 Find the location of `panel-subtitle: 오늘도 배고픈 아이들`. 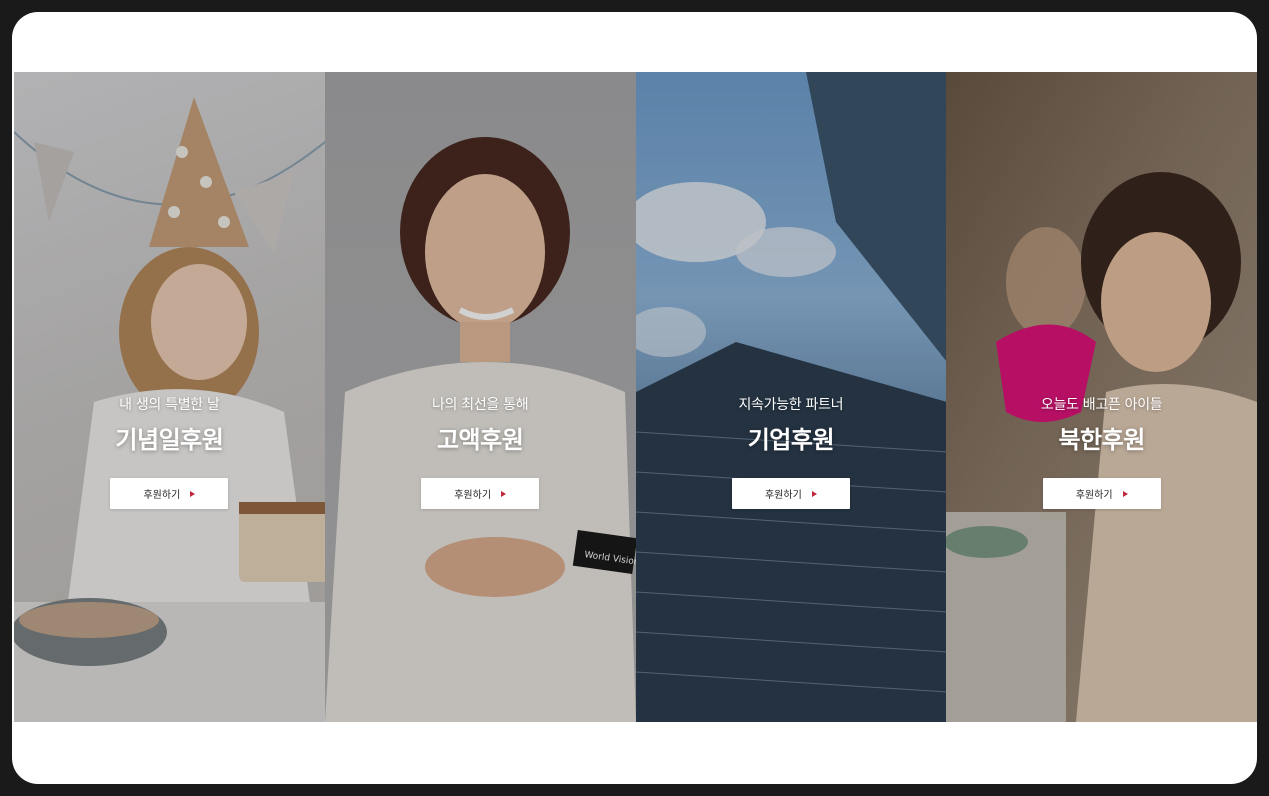

panel-subtitle: 오늘도 배고픈 아이들 is located at coordinates (1101, 405).